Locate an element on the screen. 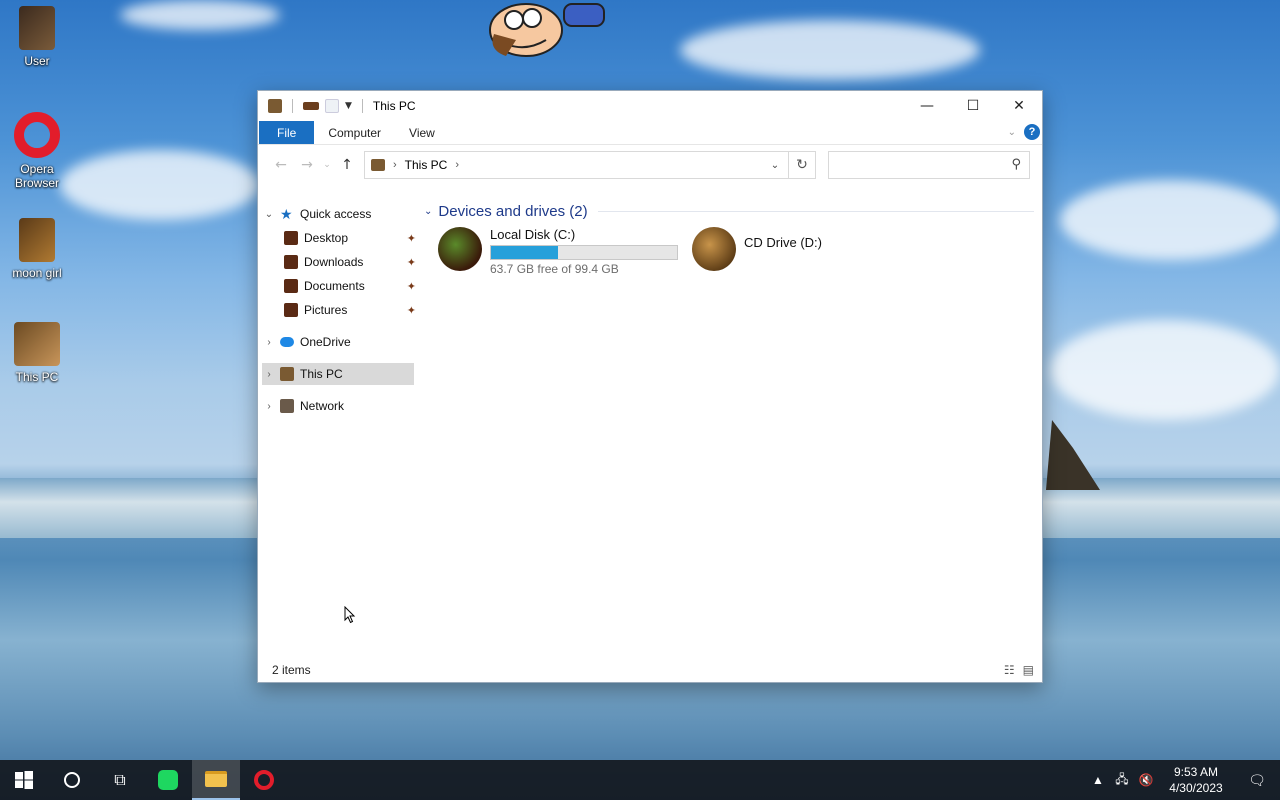  up-arrow-icon: ↑ is located at coordinates (347, 165).